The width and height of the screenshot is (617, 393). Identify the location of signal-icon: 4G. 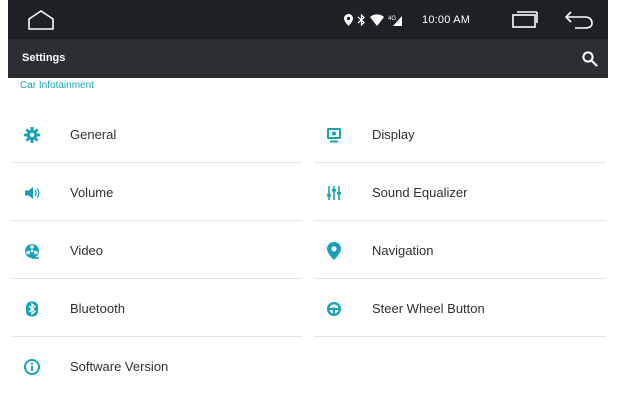
(395, 21).